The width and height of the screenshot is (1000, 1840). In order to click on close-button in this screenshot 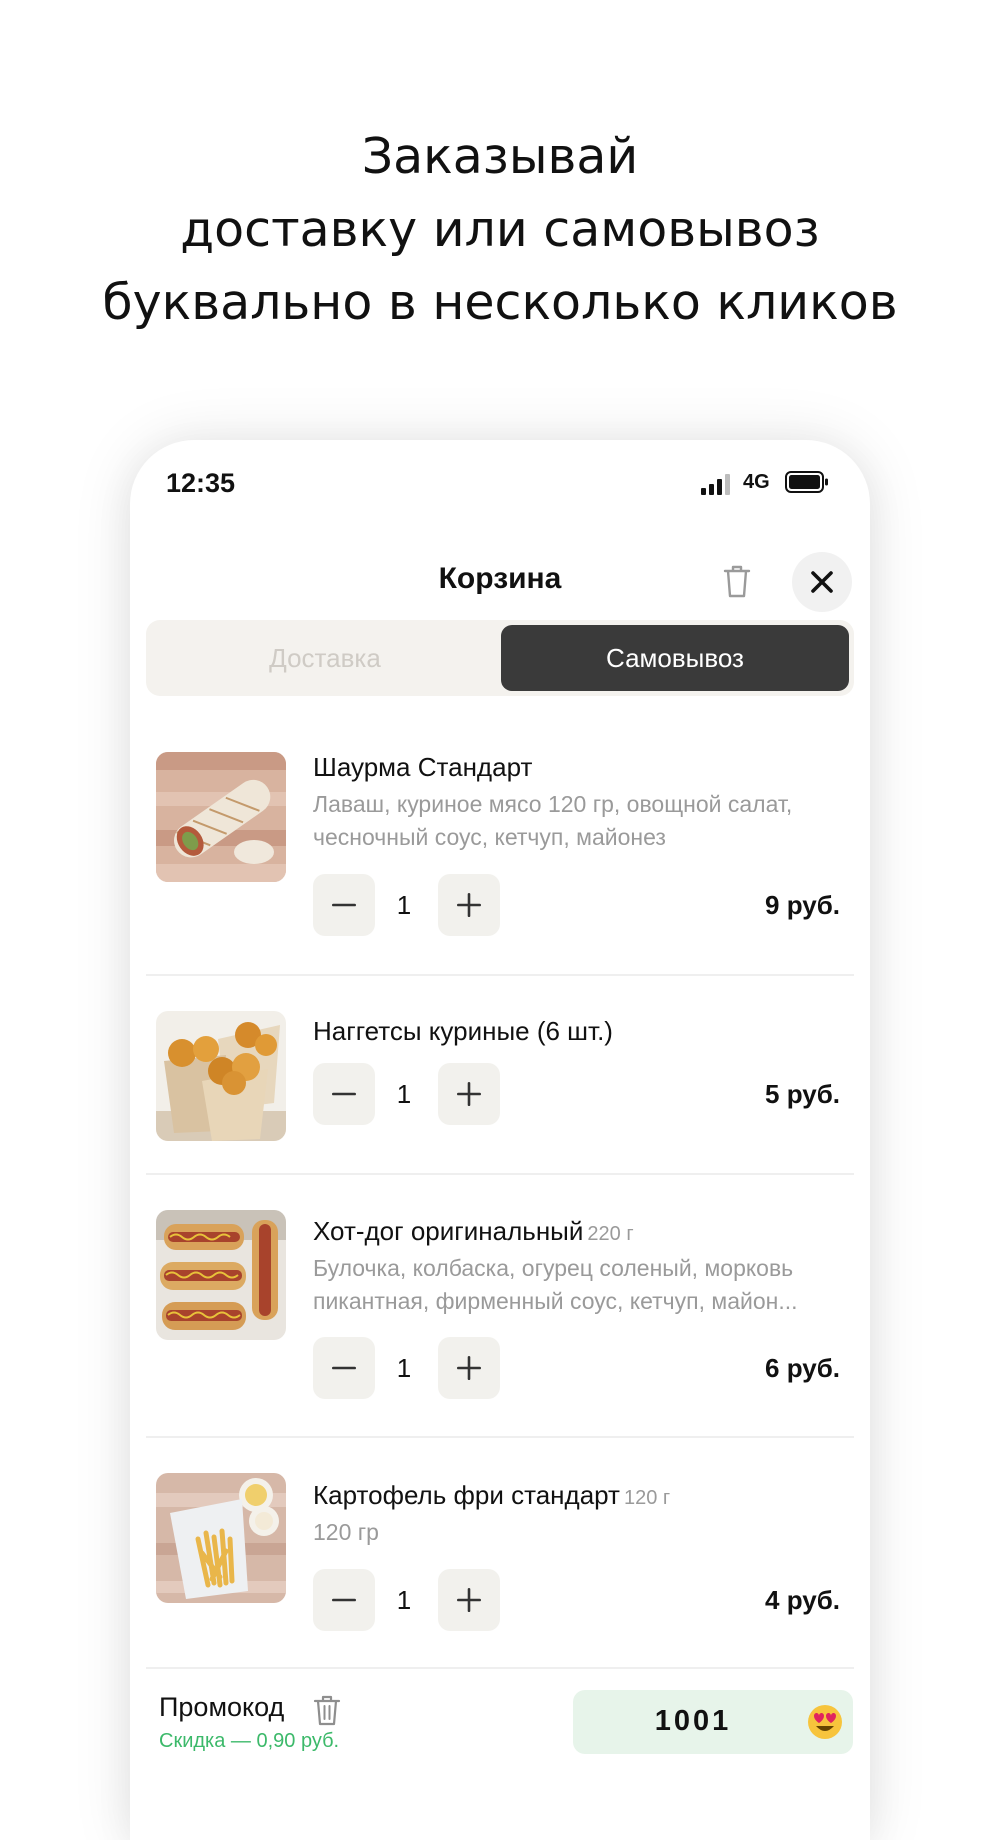, I will do `click(822, 582)`.